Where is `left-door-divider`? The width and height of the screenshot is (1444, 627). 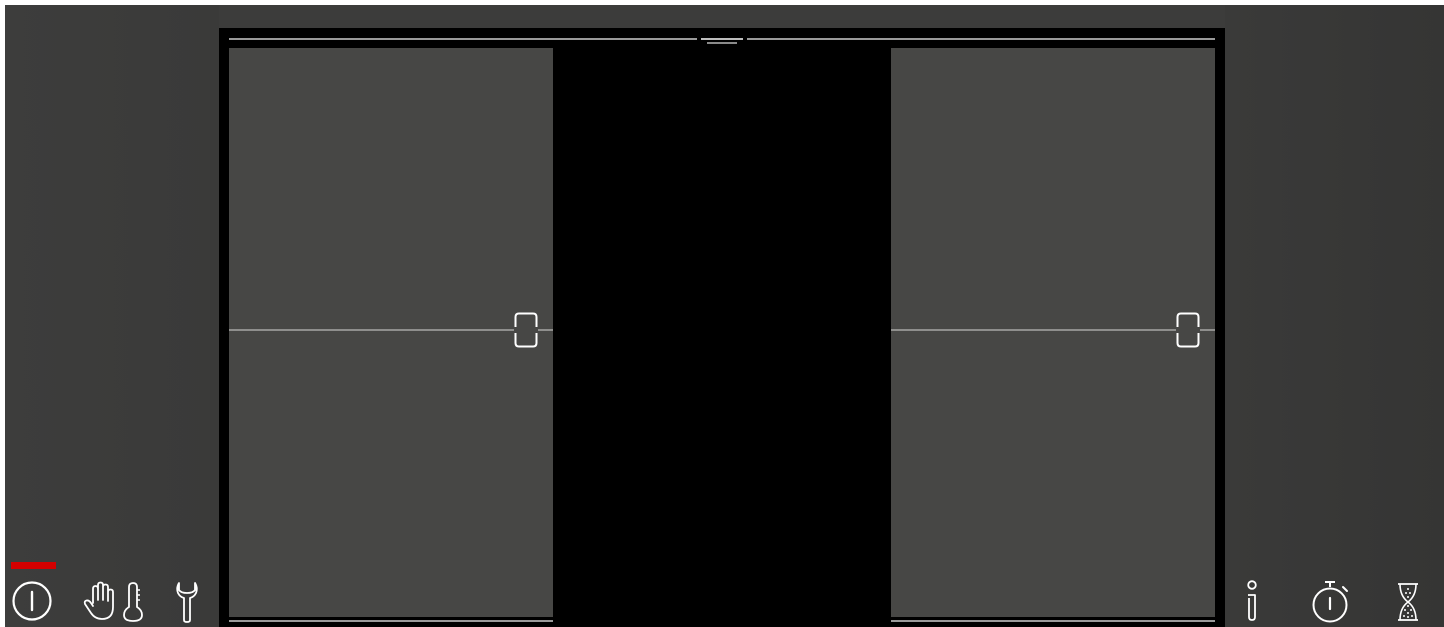 left-door-divider is located at coordinates (391, 330).